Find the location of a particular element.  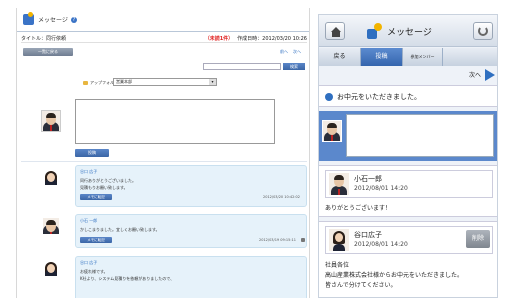

message-input is located at coordinates (420, 135).